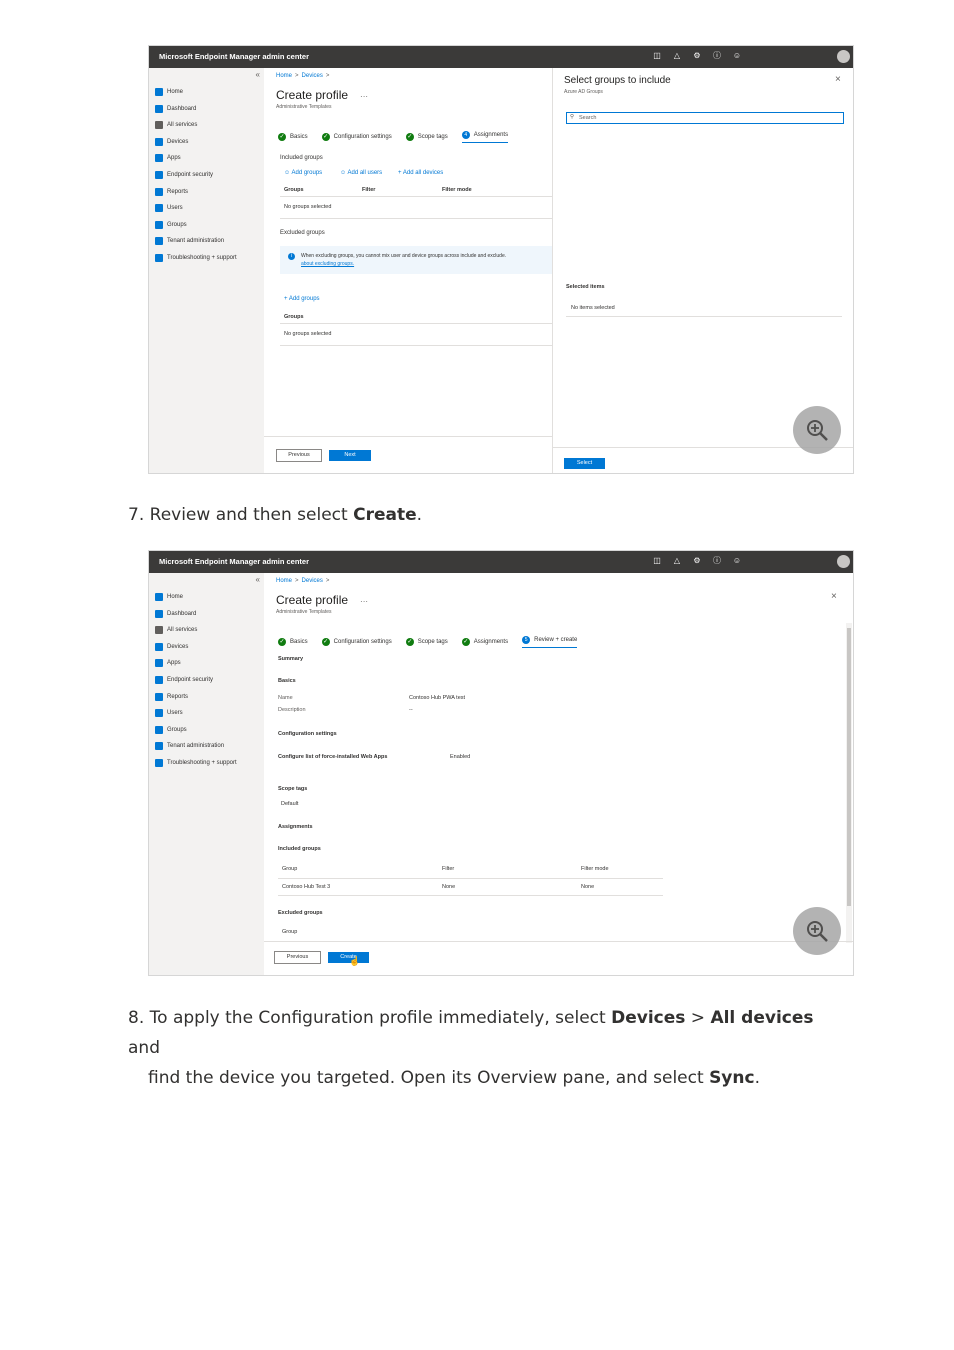 This screenshot has height=1350, width=954. What do you see at coordinates (306, 887) in the screenshot?
I see `table-row-group: Contoso Hub Test 3` at bounding box center [306, 887].